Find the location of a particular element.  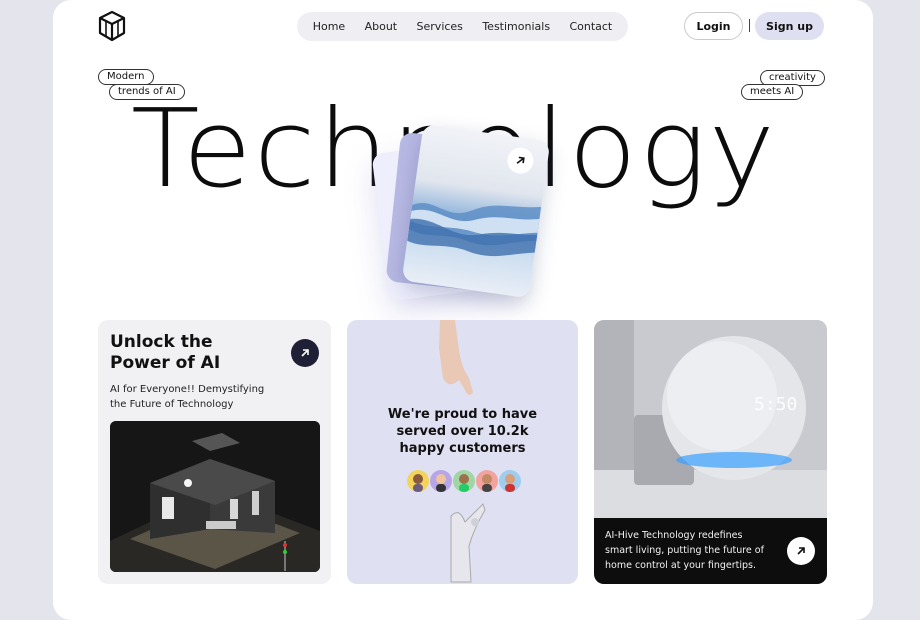

customer-avatars is located at coordinates (464, 481).